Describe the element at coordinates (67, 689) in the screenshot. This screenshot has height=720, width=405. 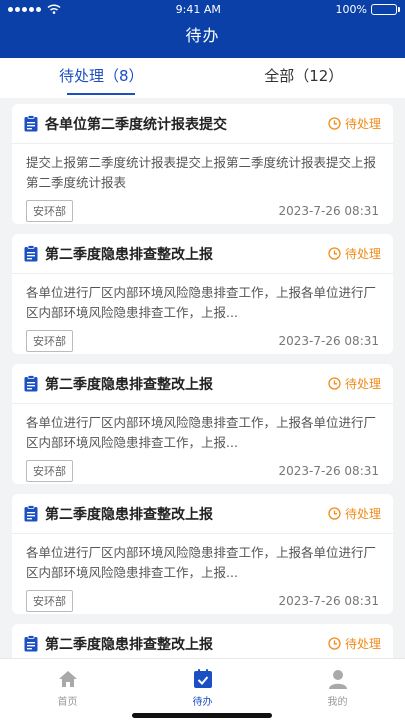
I see `tabbar-home: 首页` at that location.